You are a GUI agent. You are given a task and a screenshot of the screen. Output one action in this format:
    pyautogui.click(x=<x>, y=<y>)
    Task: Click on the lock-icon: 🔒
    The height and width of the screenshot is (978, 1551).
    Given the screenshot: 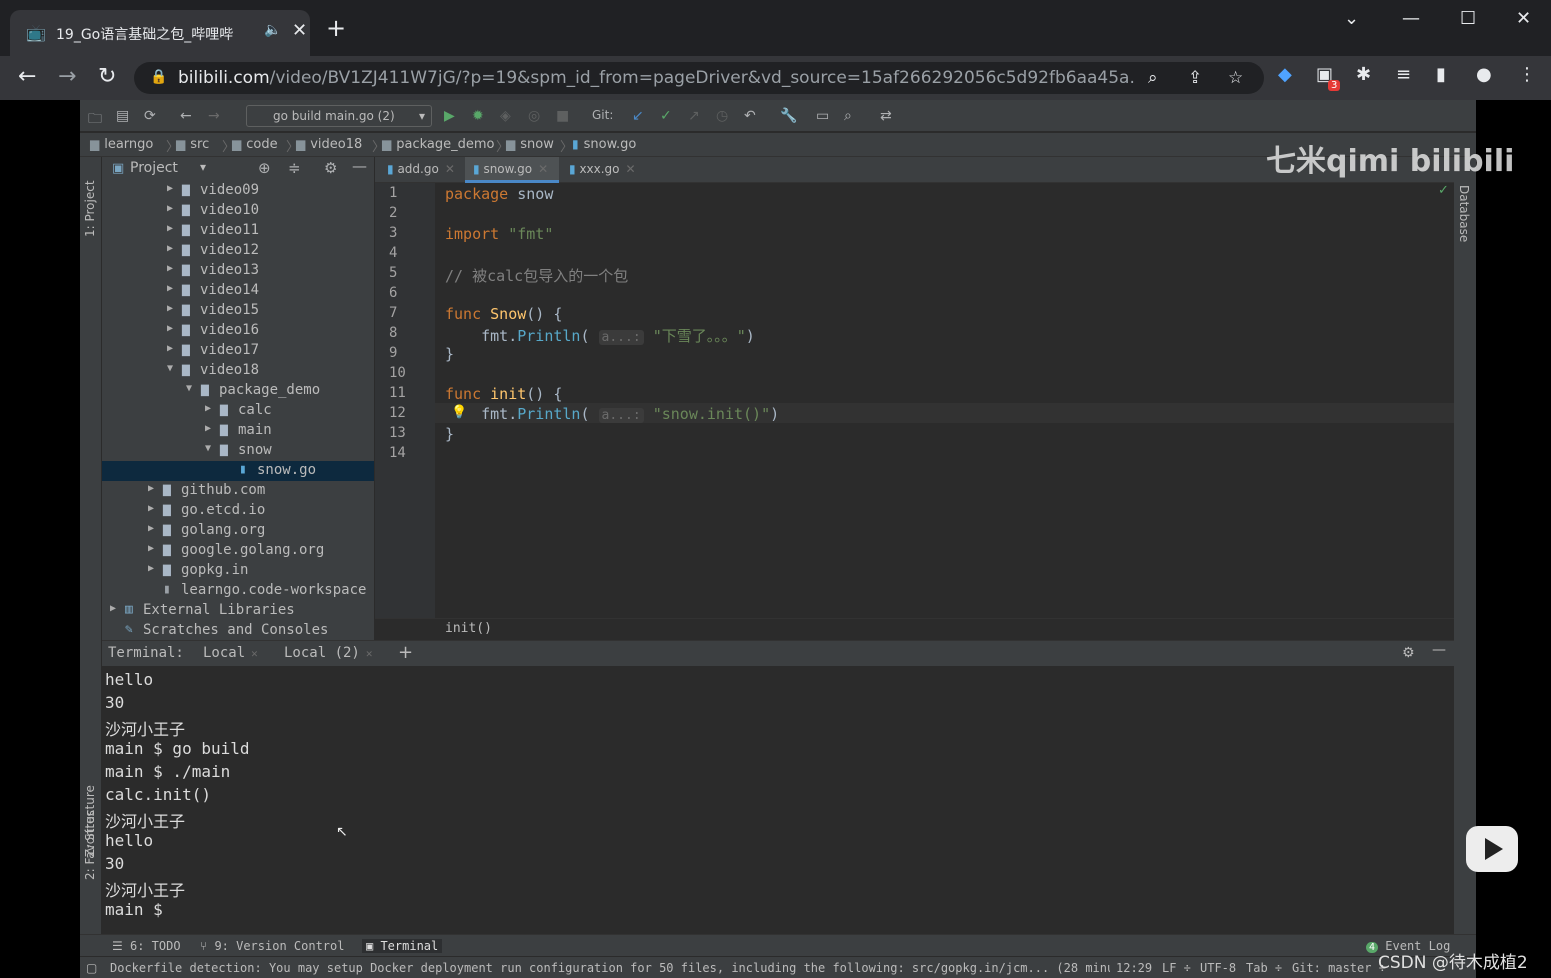 What is the action you would take?
    pyautogui.click(x=158, y=77)
    